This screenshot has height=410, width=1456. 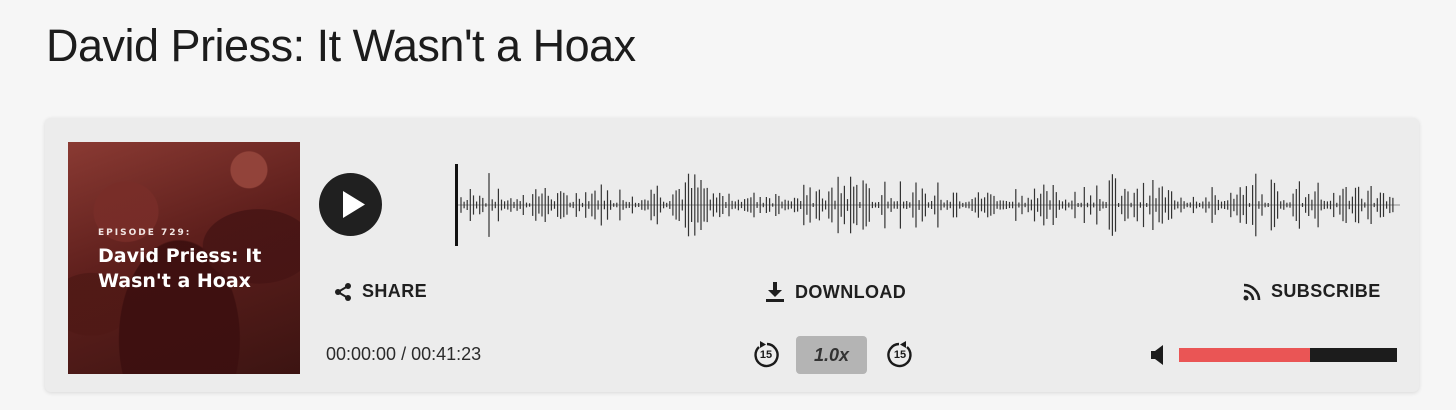 I want to click on play-button, so click(x=350, y=204).